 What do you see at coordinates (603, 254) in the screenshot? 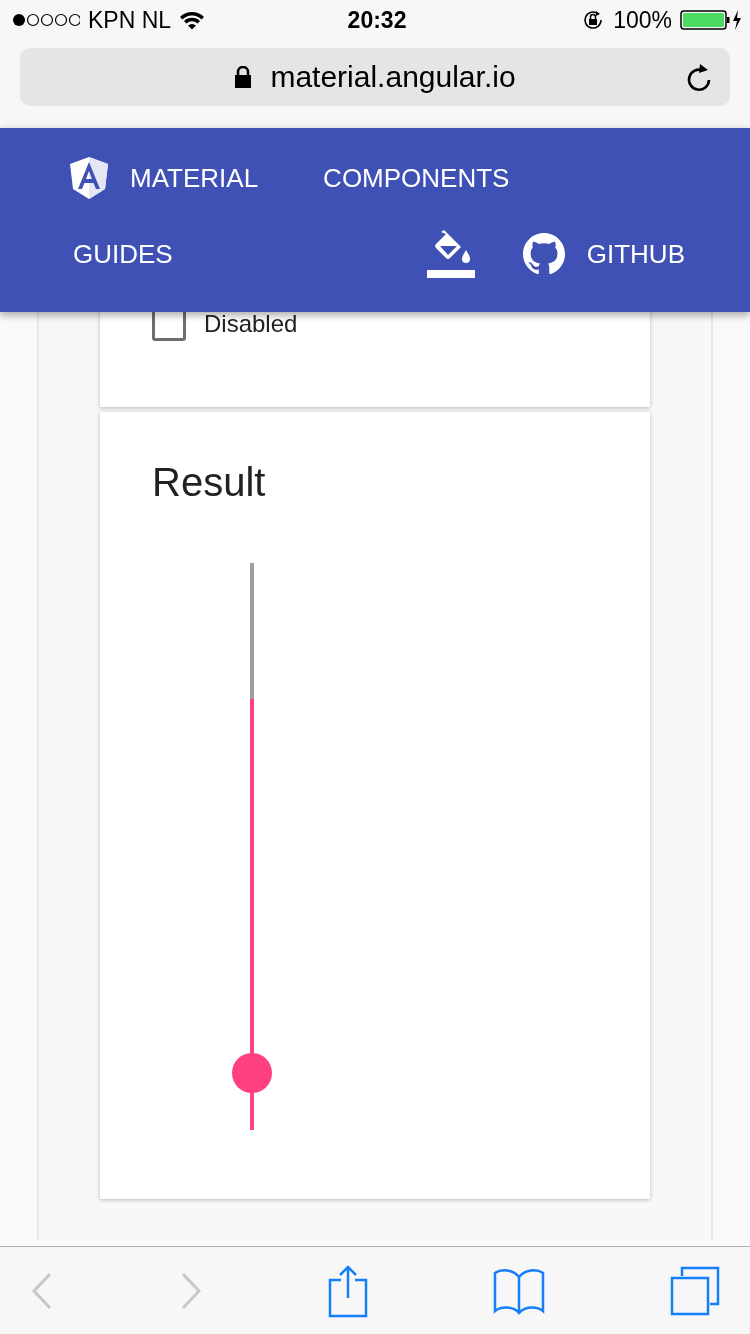
I see `github-link: GITHUB` at bounding box center [603, 254].